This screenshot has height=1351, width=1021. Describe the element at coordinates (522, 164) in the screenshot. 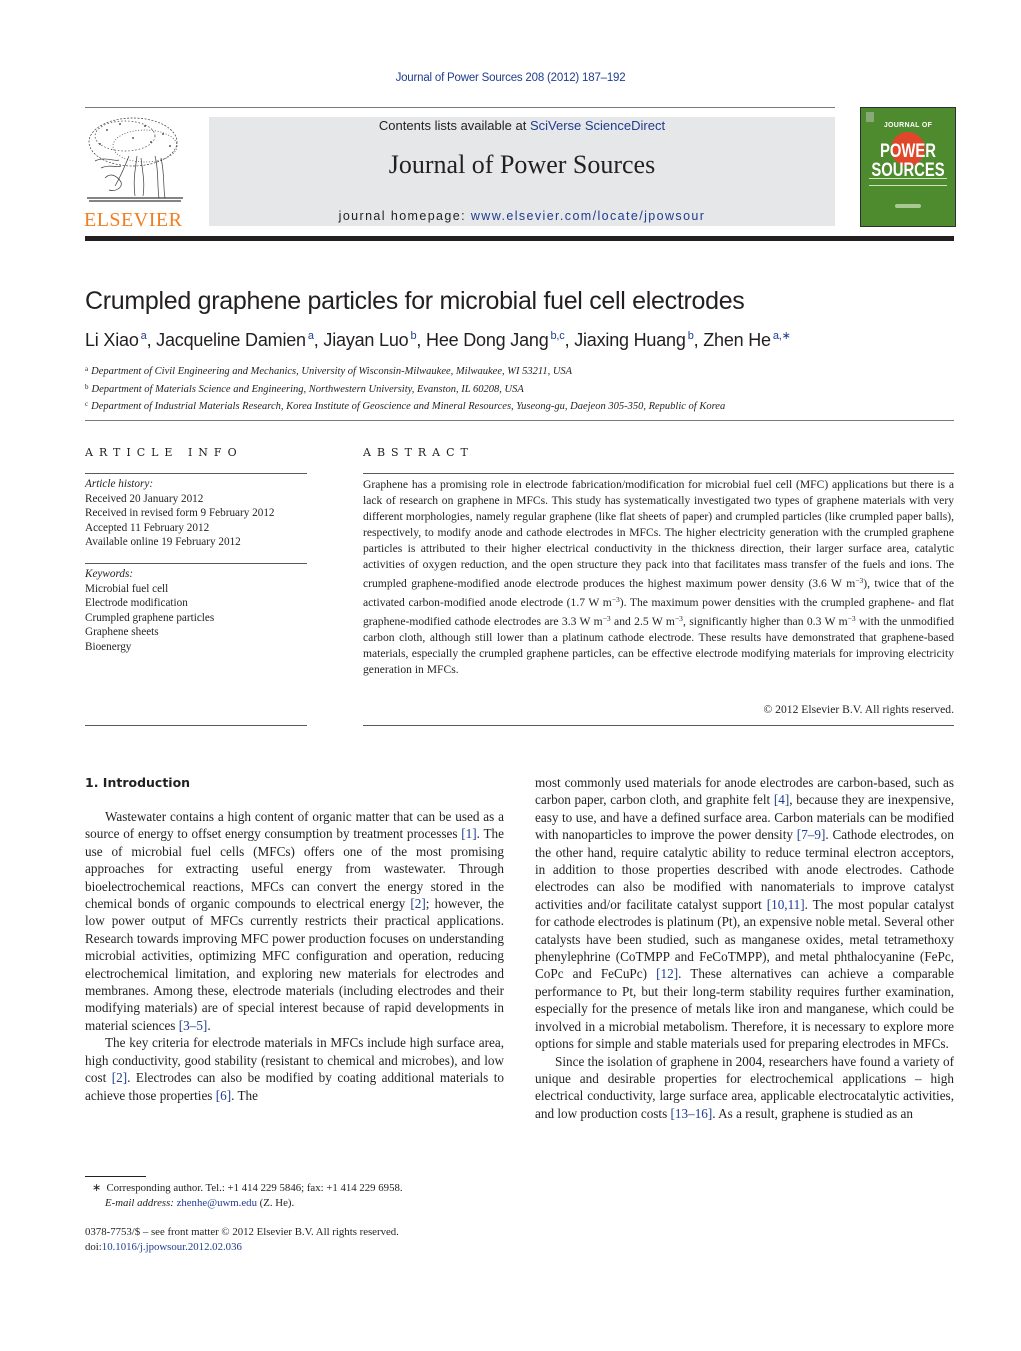

I see `journal-title: Journal of Power Sources` at that location.